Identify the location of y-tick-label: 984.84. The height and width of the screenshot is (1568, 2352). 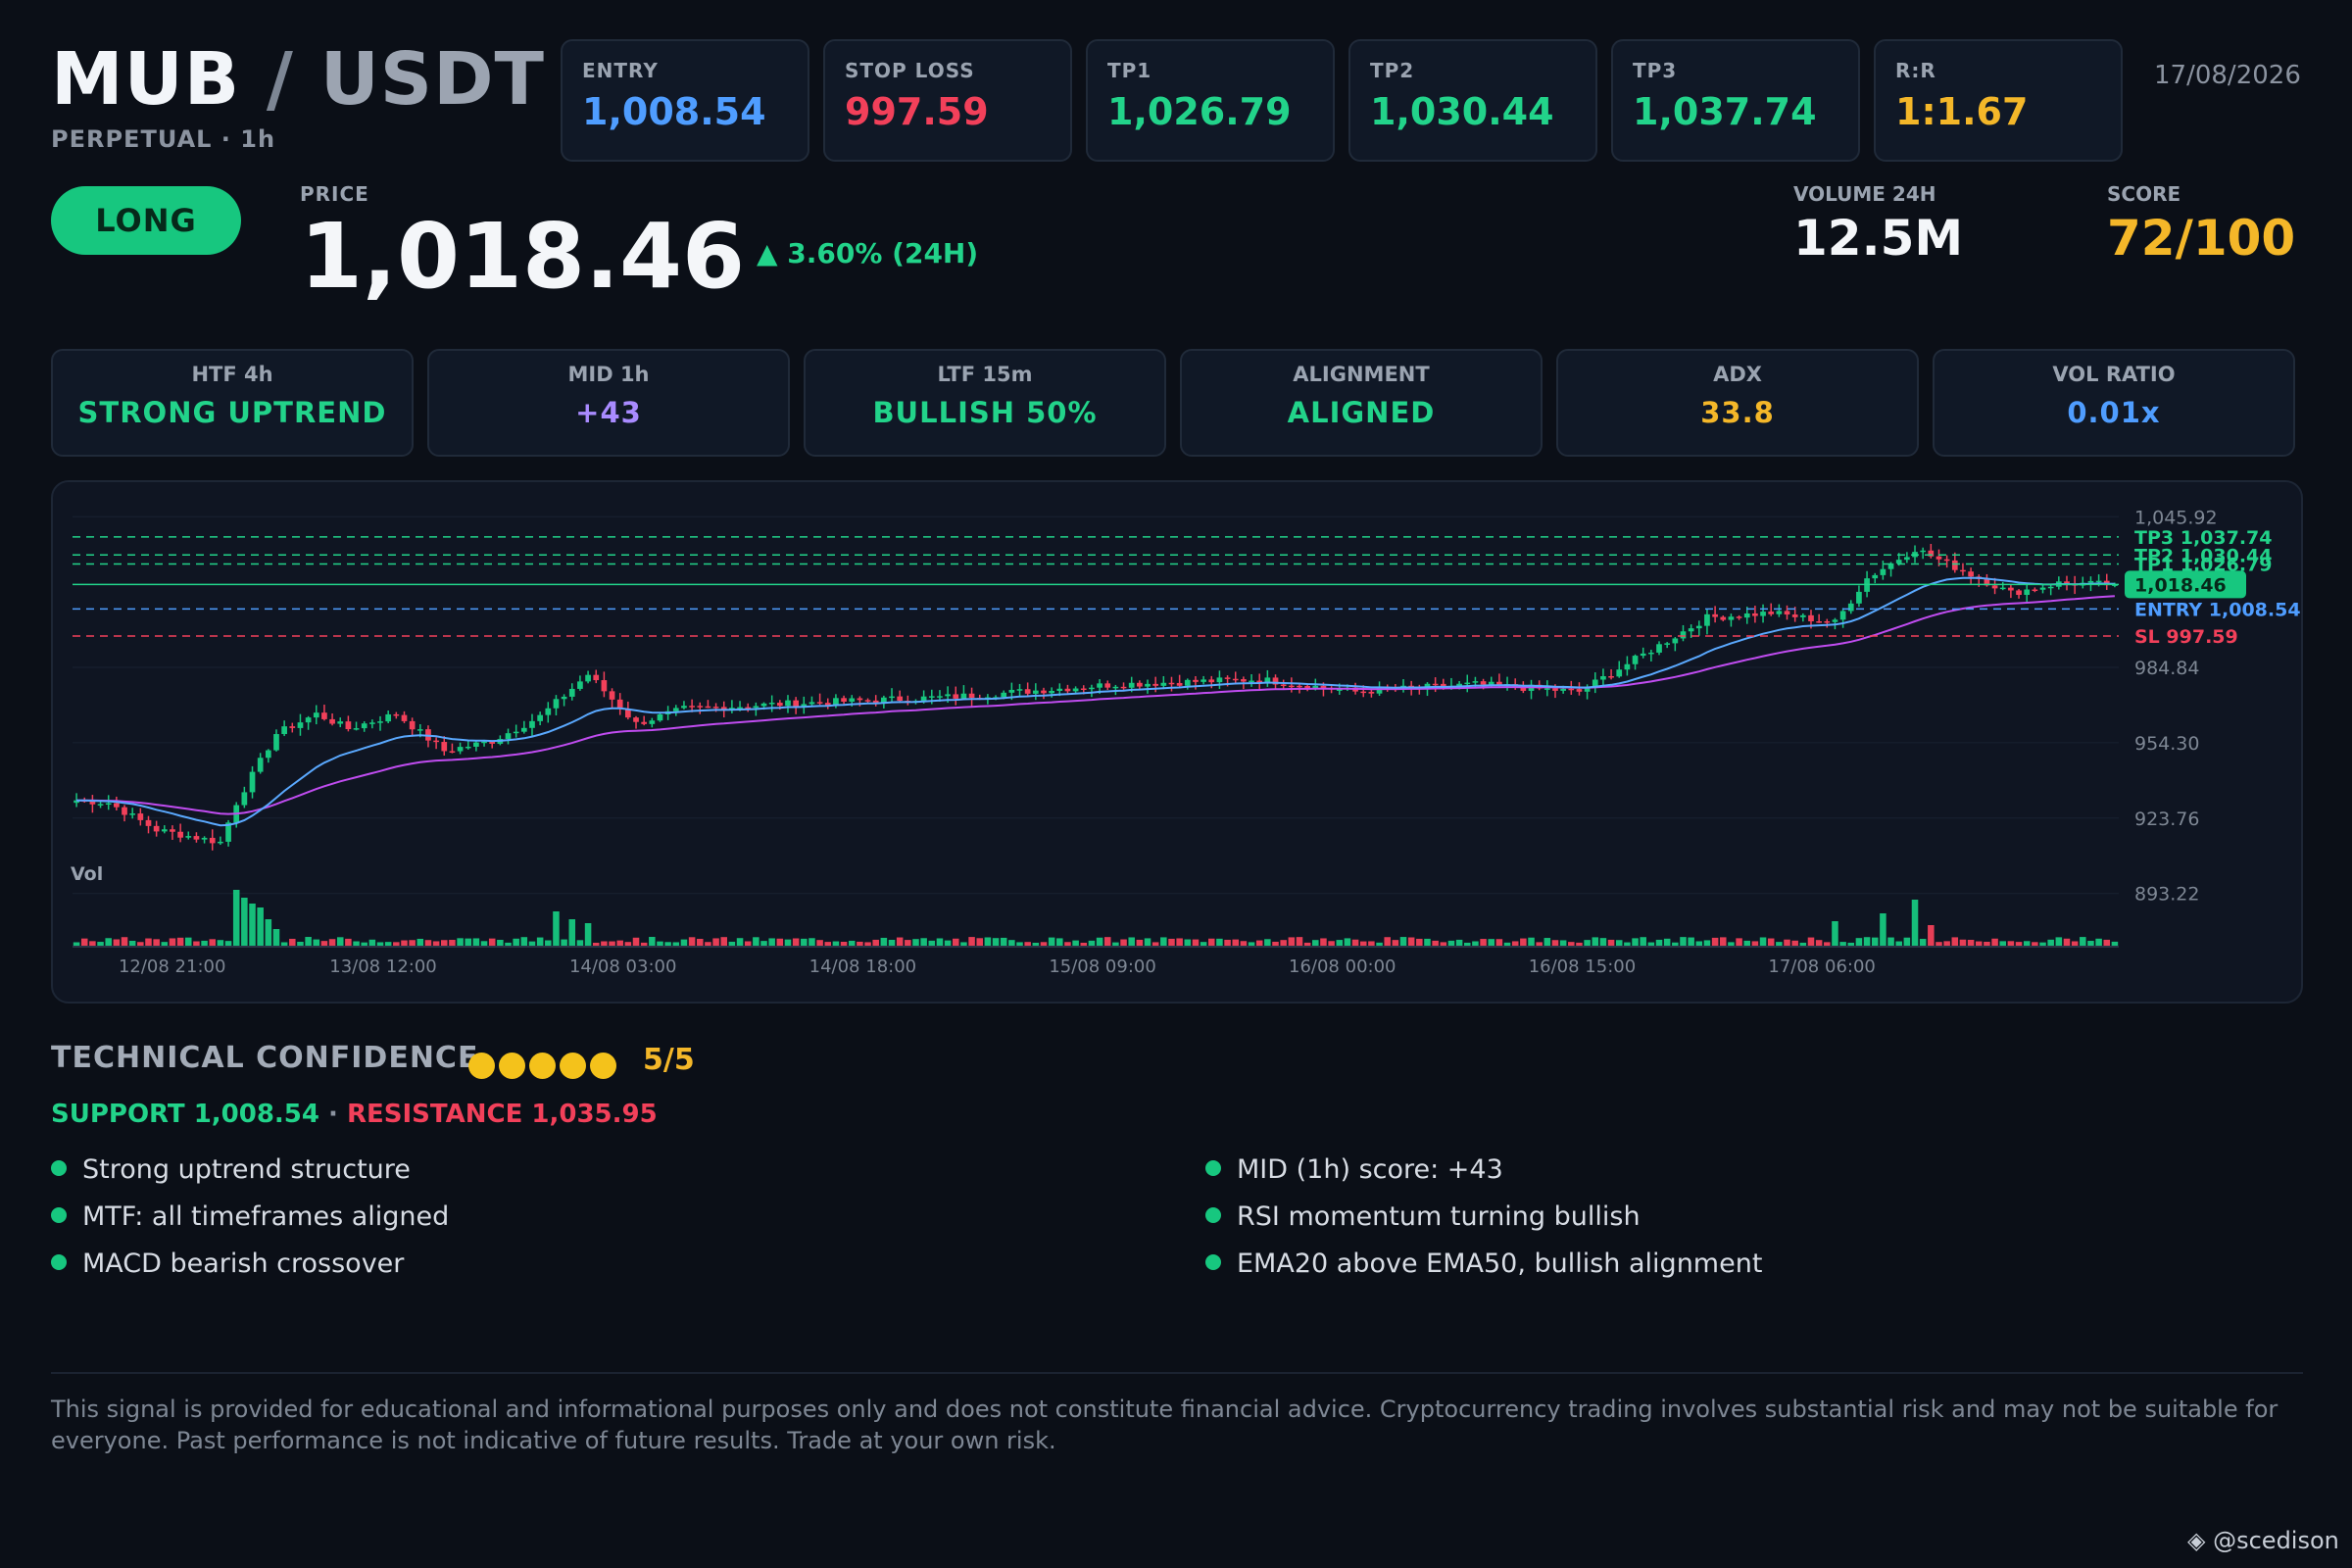
(2166, 668).